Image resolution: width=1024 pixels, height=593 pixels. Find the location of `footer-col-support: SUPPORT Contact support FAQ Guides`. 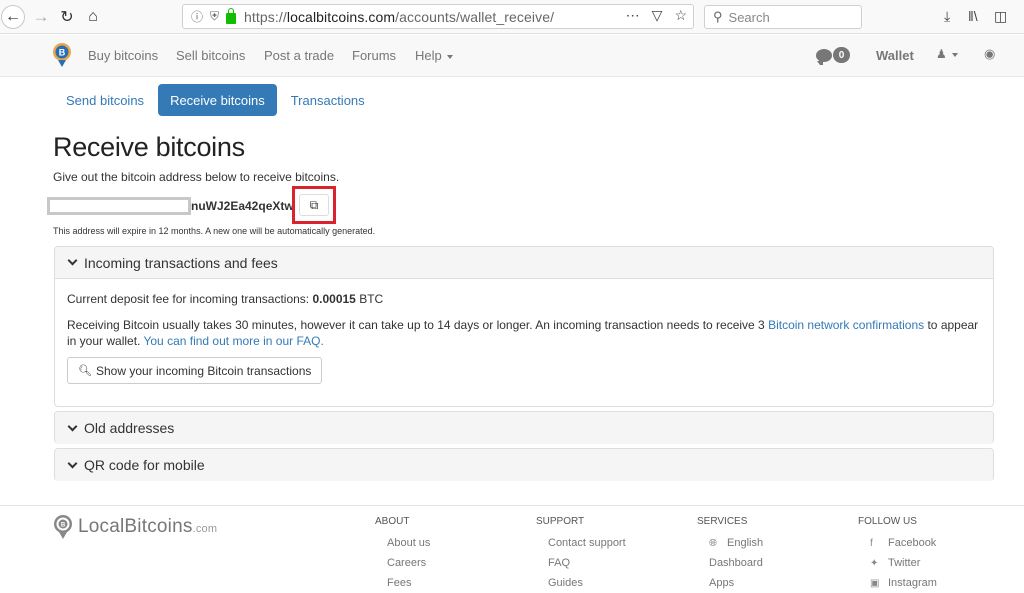

footer-col-support: SUPPORT Contact support FAQ Guides is located at coordinates (581, 554).